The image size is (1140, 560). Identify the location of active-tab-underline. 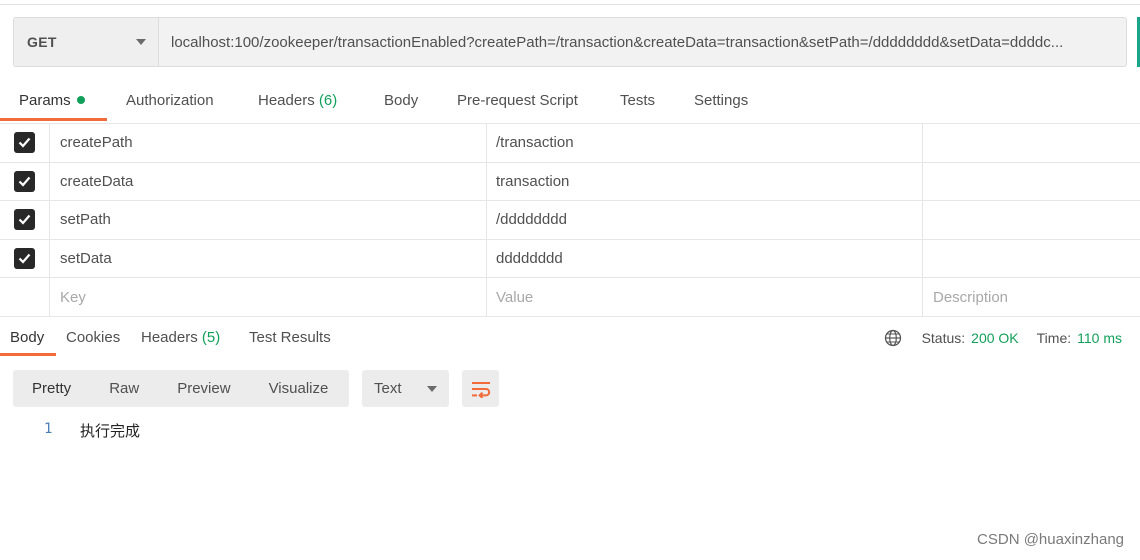
(53, 119).